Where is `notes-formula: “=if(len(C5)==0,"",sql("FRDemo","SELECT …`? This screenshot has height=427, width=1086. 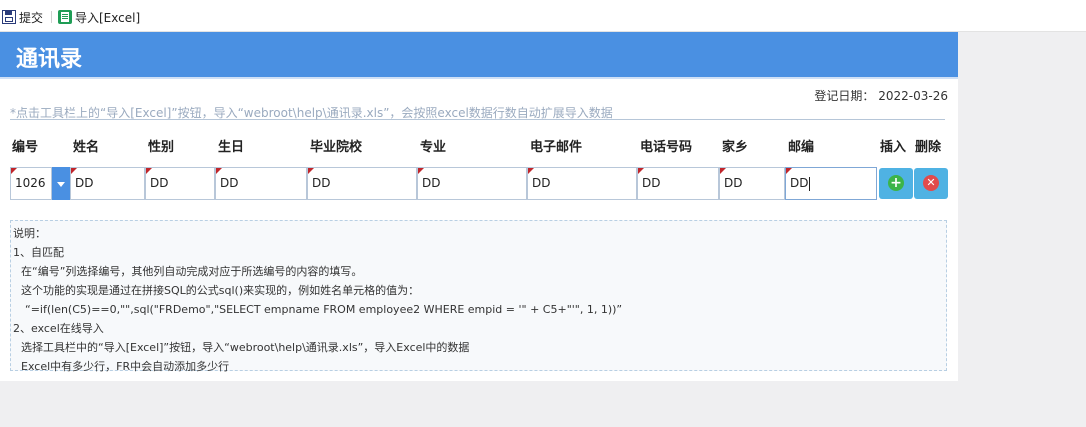 notes-formula: “=if(len(C5)==0,"",sql("FRDemo","SELECT … is located at coordinates (324, 309).